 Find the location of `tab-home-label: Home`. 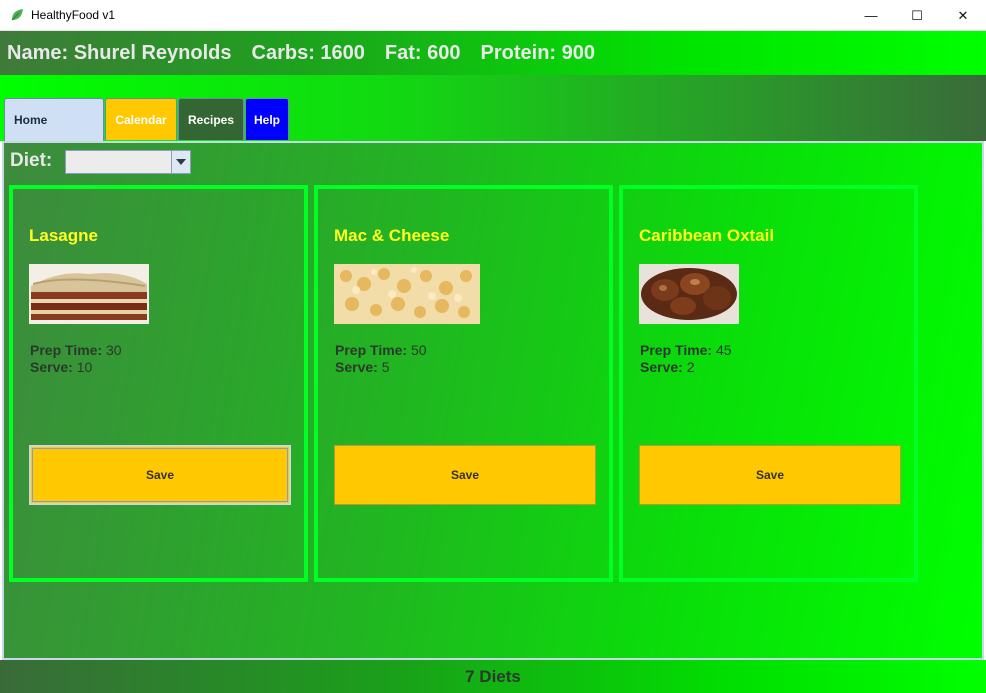

tab-home-label: Home is located at coordinates (31, 120).